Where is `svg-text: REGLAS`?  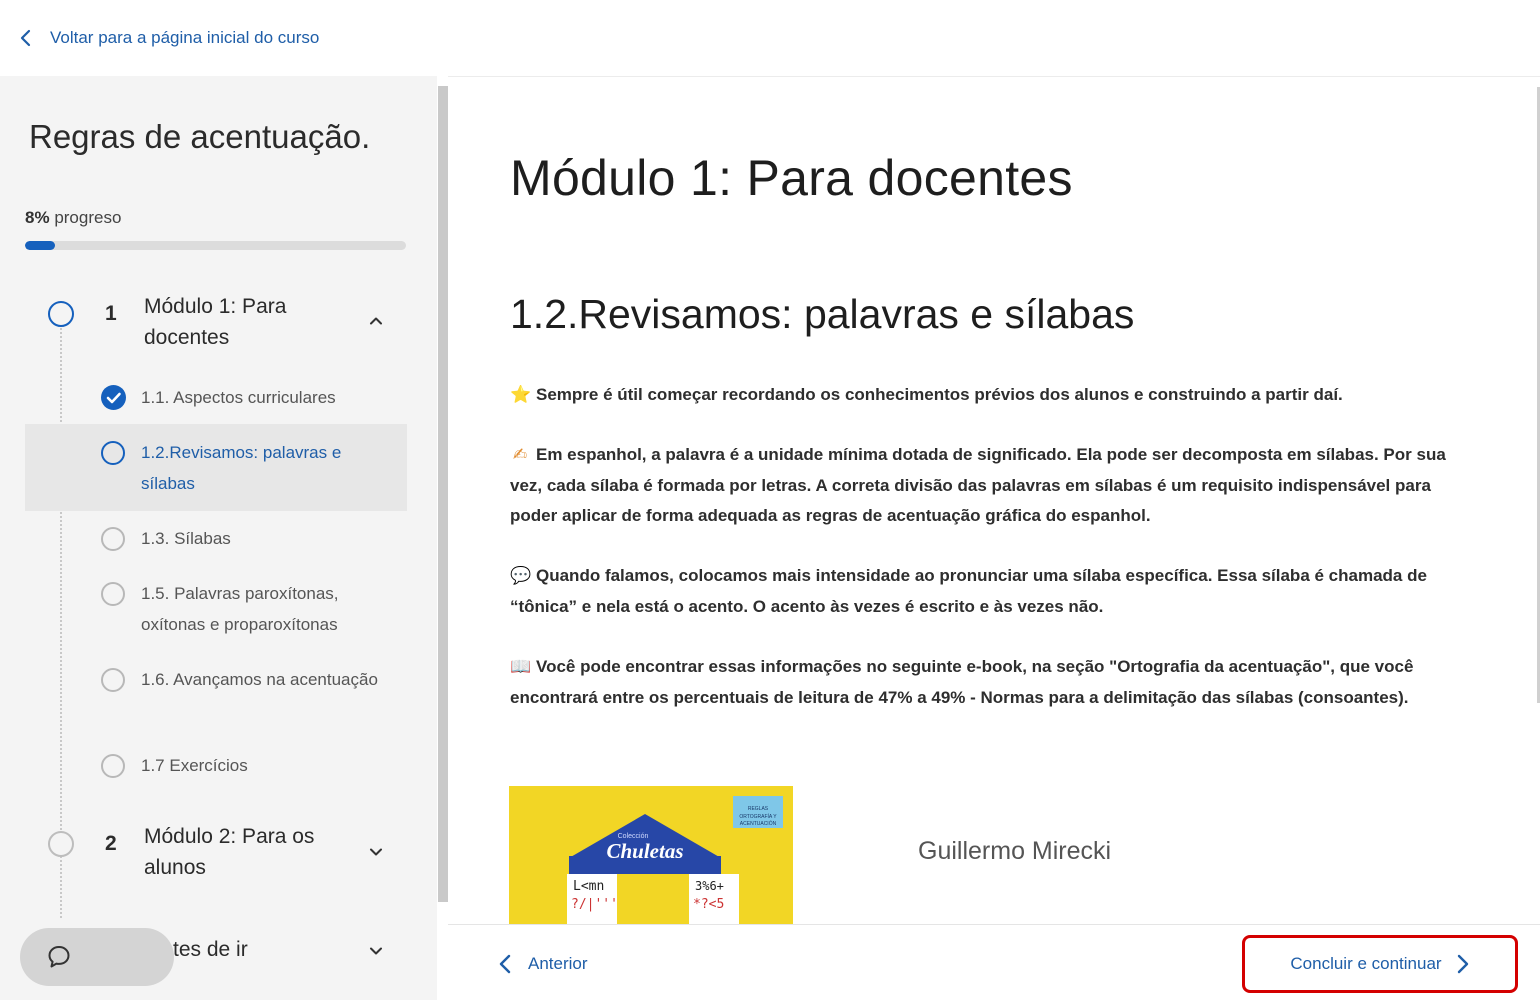
svg-text: REGLAS is located at coordinates (758, 809).